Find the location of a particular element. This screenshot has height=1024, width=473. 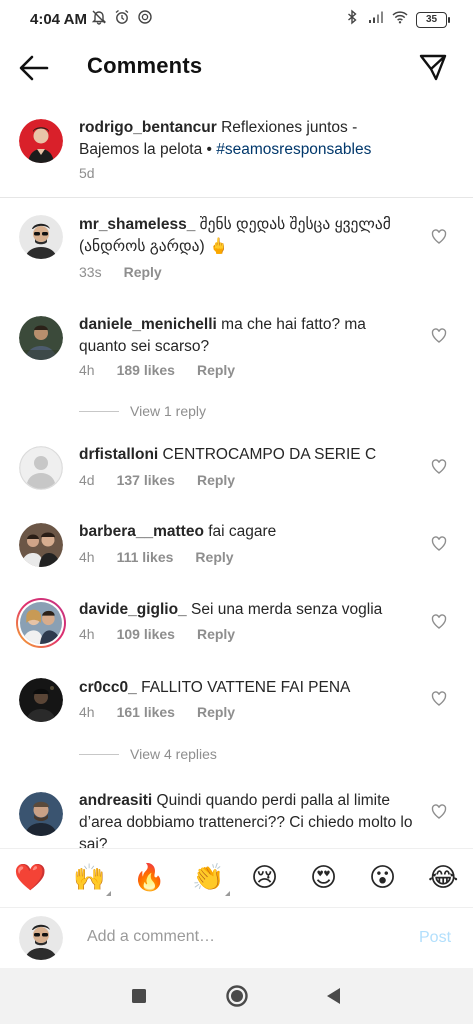

view-replies-label: View 4 replies is located at coordinates (173, 754).